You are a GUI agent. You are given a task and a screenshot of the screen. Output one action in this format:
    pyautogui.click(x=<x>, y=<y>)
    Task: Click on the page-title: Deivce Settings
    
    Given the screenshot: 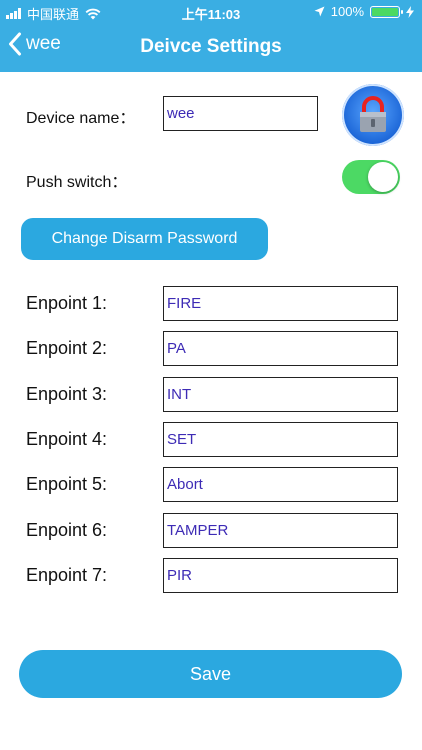 What is the action you would take?
    pyautogui.click(x=211, y=46)
    